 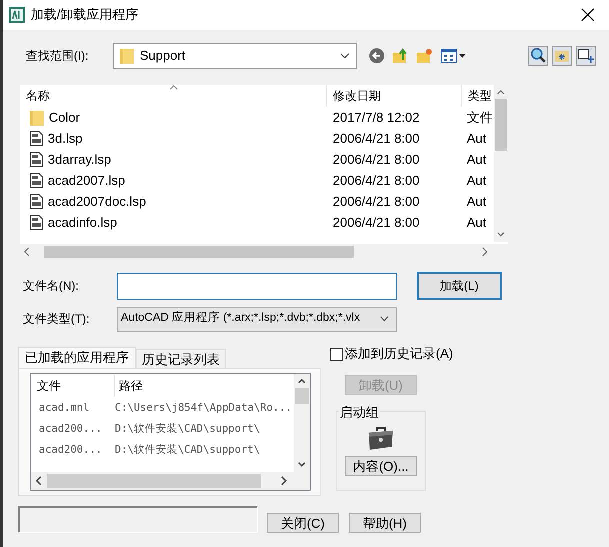 I want to click on file-type-label: 文件类型(T):, so click(x=57, y=319).